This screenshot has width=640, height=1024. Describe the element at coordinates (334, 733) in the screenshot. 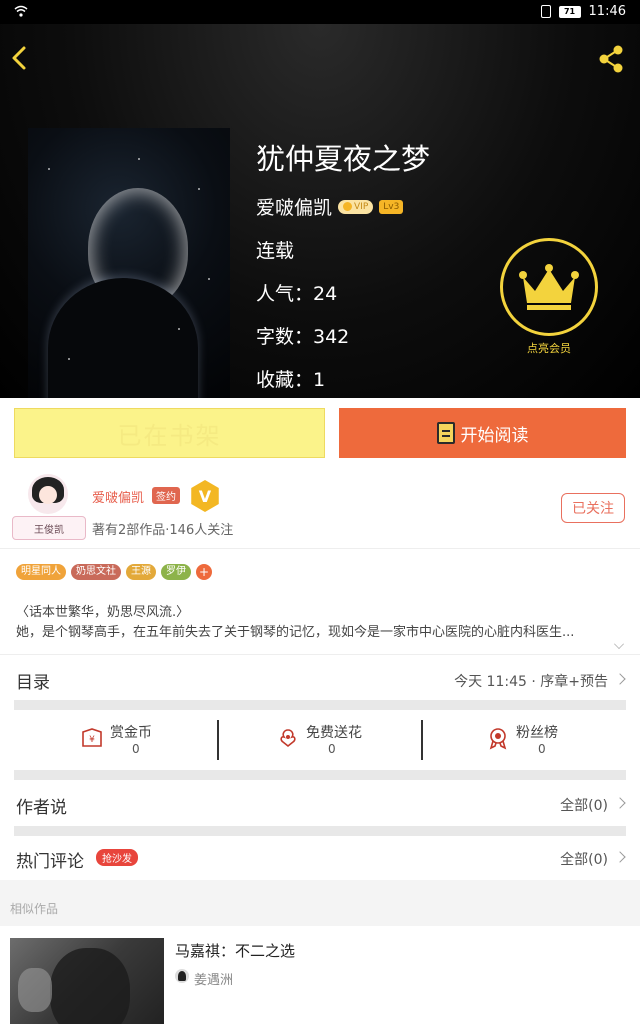

I see `stat-label: 免费送花` at that location.